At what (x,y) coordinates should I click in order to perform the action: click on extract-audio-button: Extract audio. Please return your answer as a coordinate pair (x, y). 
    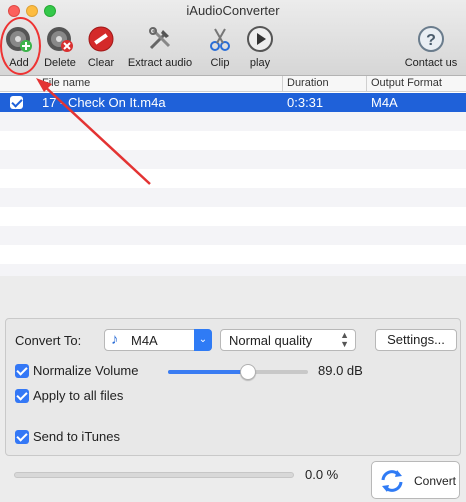
    Looking at the image, I should click on (160, 47).